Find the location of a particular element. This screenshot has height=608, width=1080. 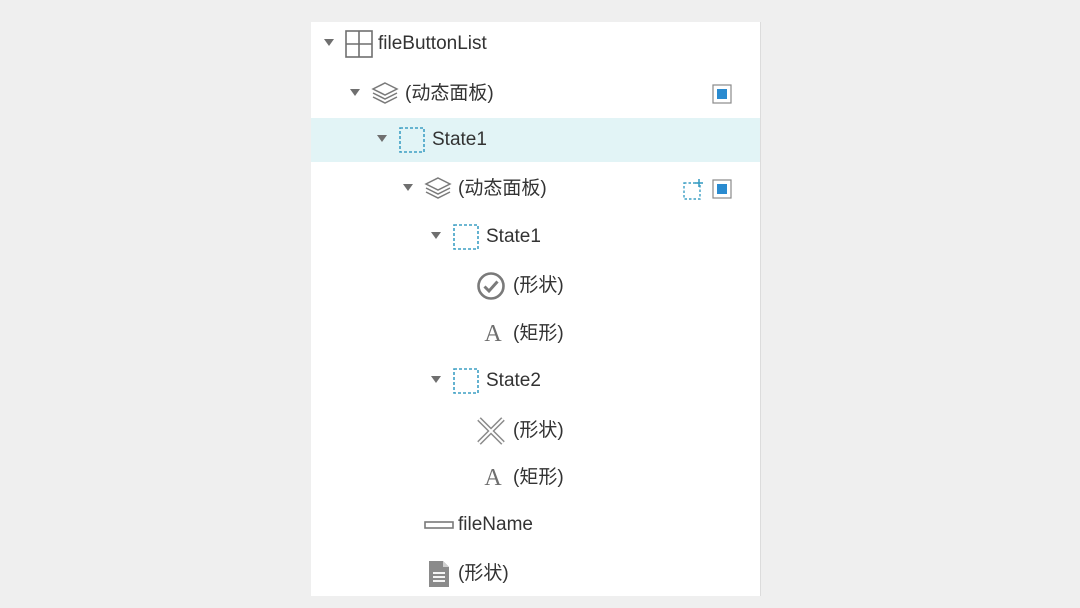

tree-row-shape-document: (形状) is located at coordinates (535, 574).